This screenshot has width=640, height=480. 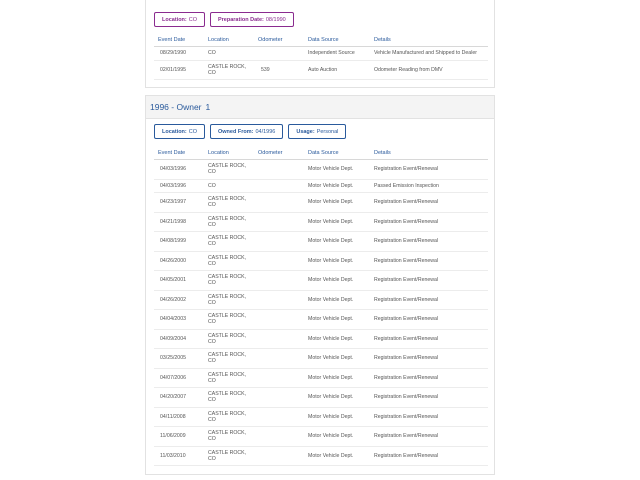 What do you see at coordinates (176, 107) in the screenshot?
I see `owner-title: 1996 - Owner` at bounding box center [176, 107].